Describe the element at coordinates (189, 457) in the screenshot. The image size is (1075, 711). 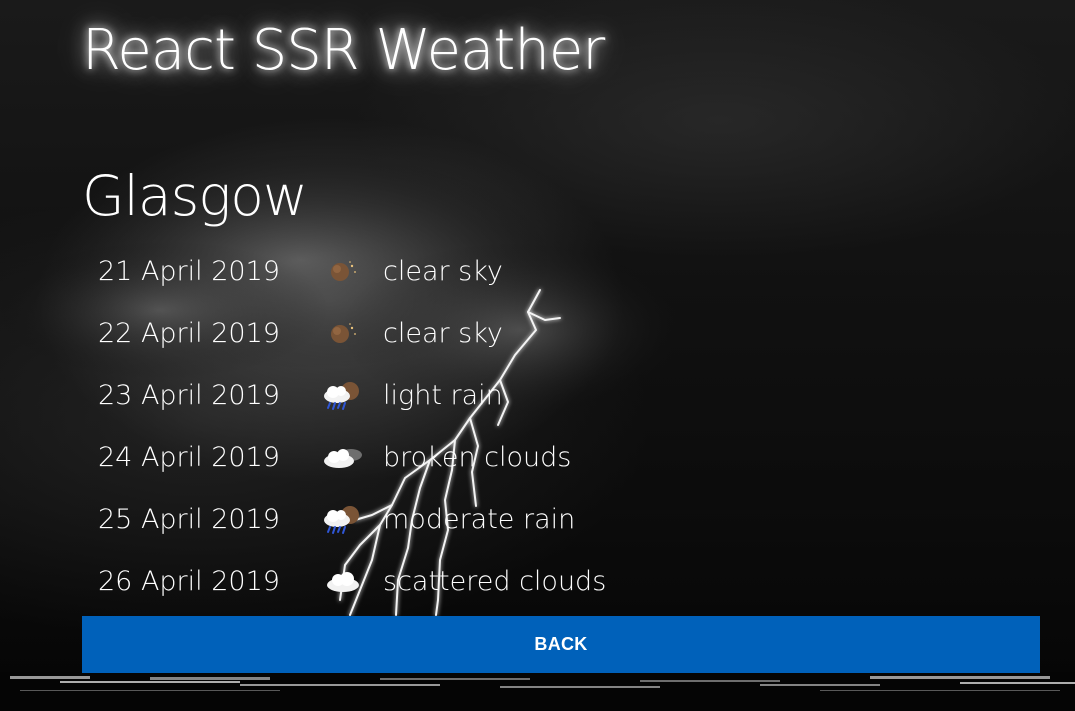
I see `forecast-date: 24 April 2019` at that location.